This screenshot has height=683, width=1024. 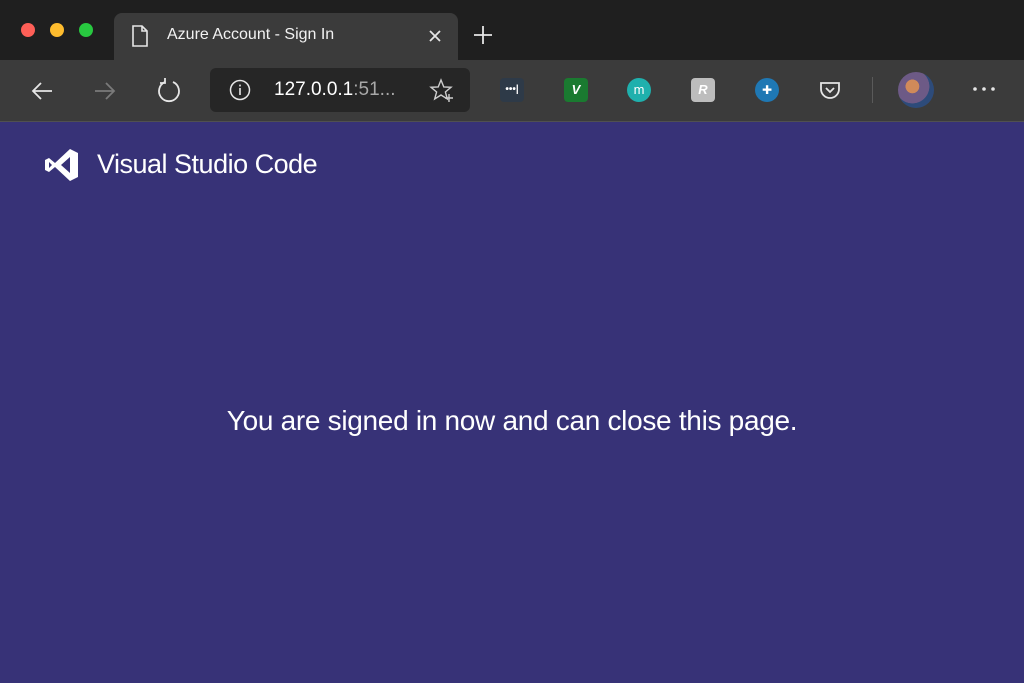 I want to click on m-extension-icon: m, so click(x=639, y=90).